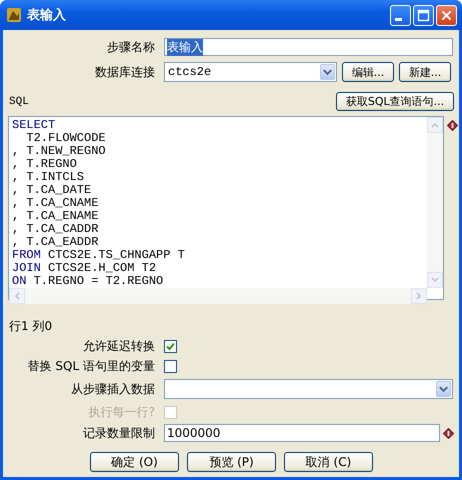 This screenshot has height=480, width=462. I want to click on minimize-icon, so click(398, 19).